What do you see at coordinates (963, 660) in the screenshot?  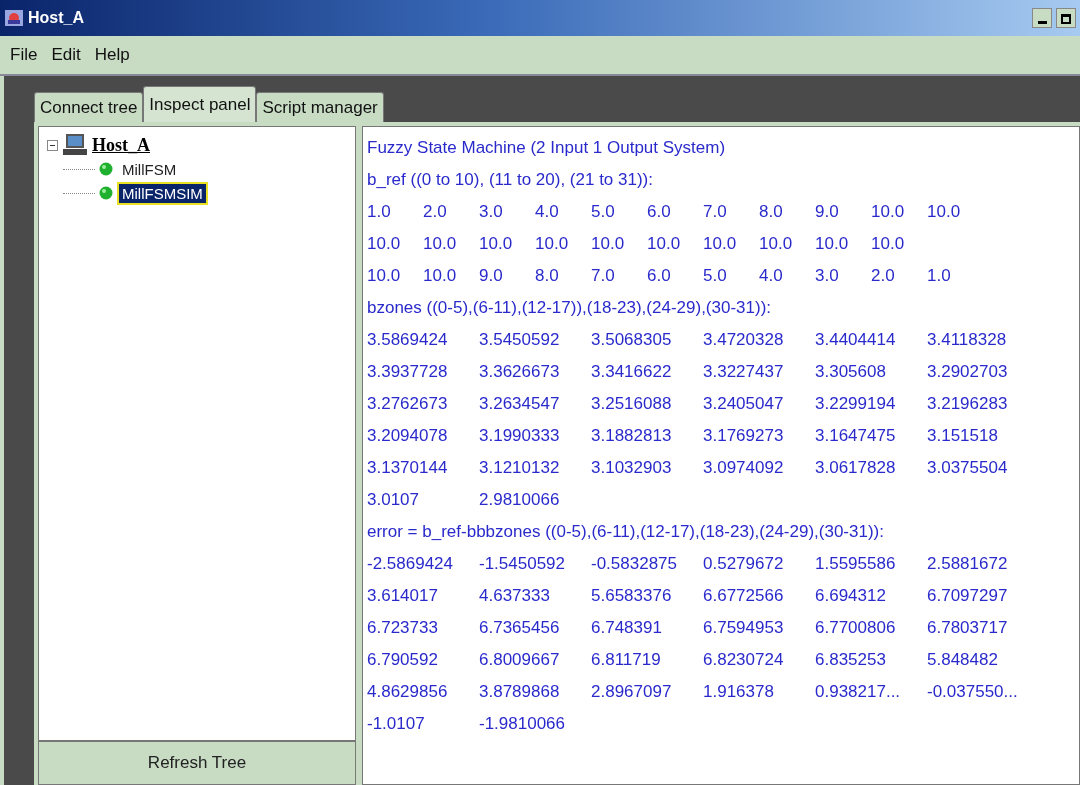 I see `value-cell-text: 5.848482` at bounding box center [963, 660].